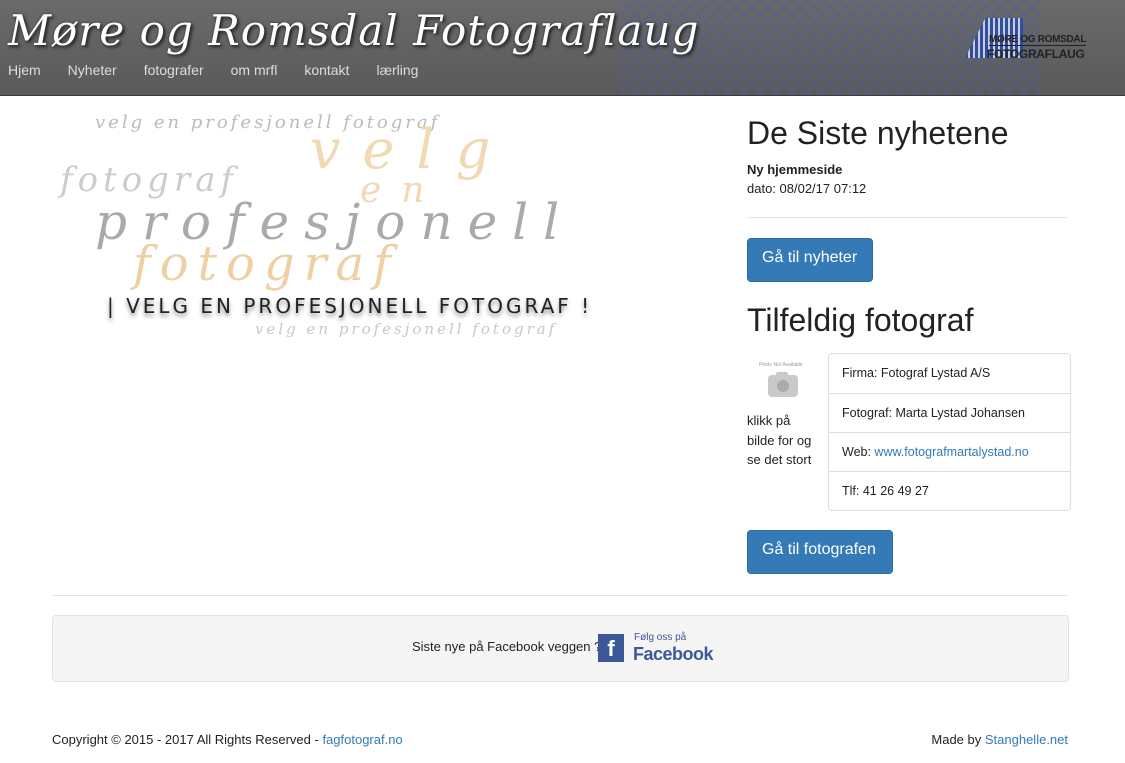 The height and width of the screenshot is (763, 1125). What do you see at coordinates (254, 70) in the screenshot?
I see `nav-om-mrfl: om mrfl` at bounding box center [254, 70].